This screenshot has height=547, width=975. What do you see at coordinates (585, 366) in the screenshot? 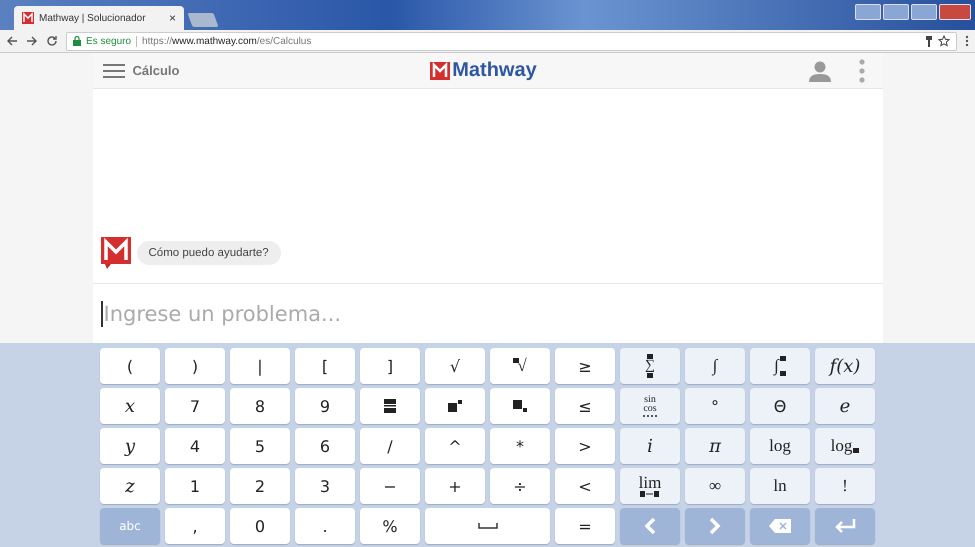
I see `keyboard-key: ≥` at bounding box center [585, 366].